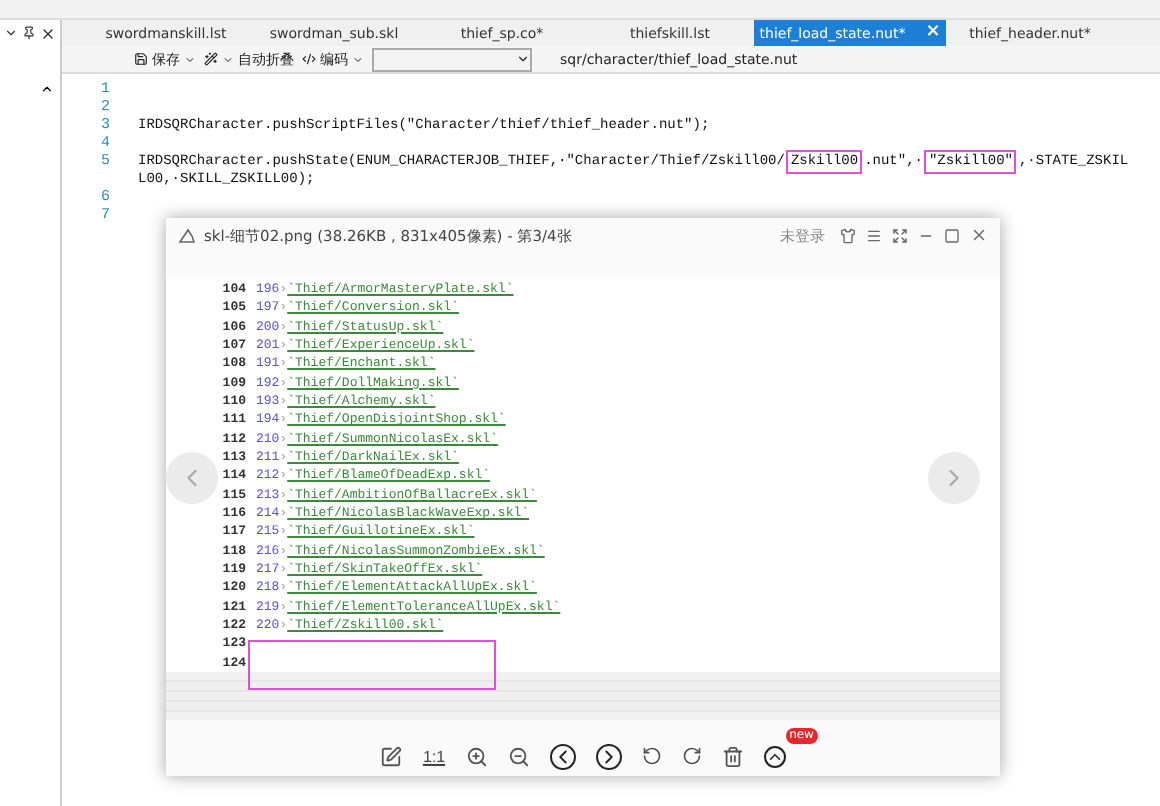 Image resolution: width=1160 pixels, height=806 pixels. I want to click on wand-icon, so click(211, 59).